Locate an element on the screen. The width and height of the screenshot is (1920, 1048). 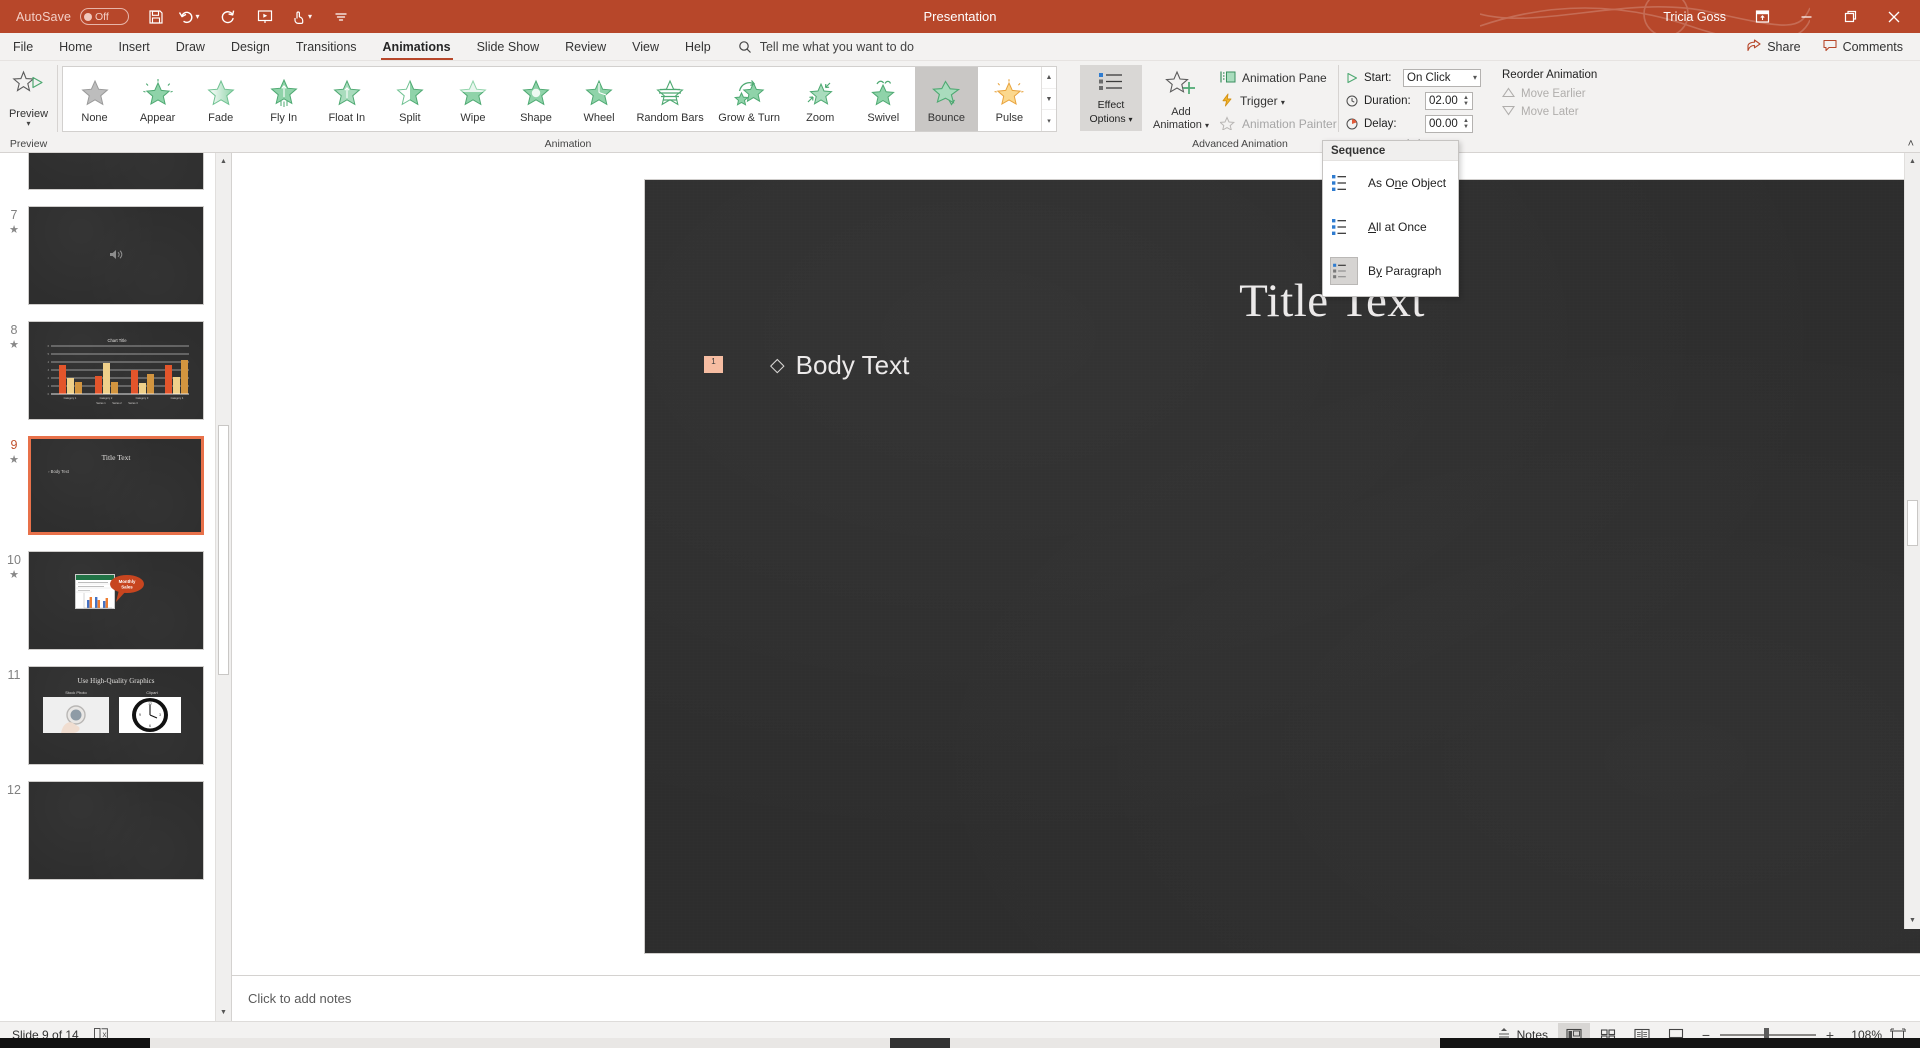
animation-wipe: Wipe is located at coordinates (472, 99).